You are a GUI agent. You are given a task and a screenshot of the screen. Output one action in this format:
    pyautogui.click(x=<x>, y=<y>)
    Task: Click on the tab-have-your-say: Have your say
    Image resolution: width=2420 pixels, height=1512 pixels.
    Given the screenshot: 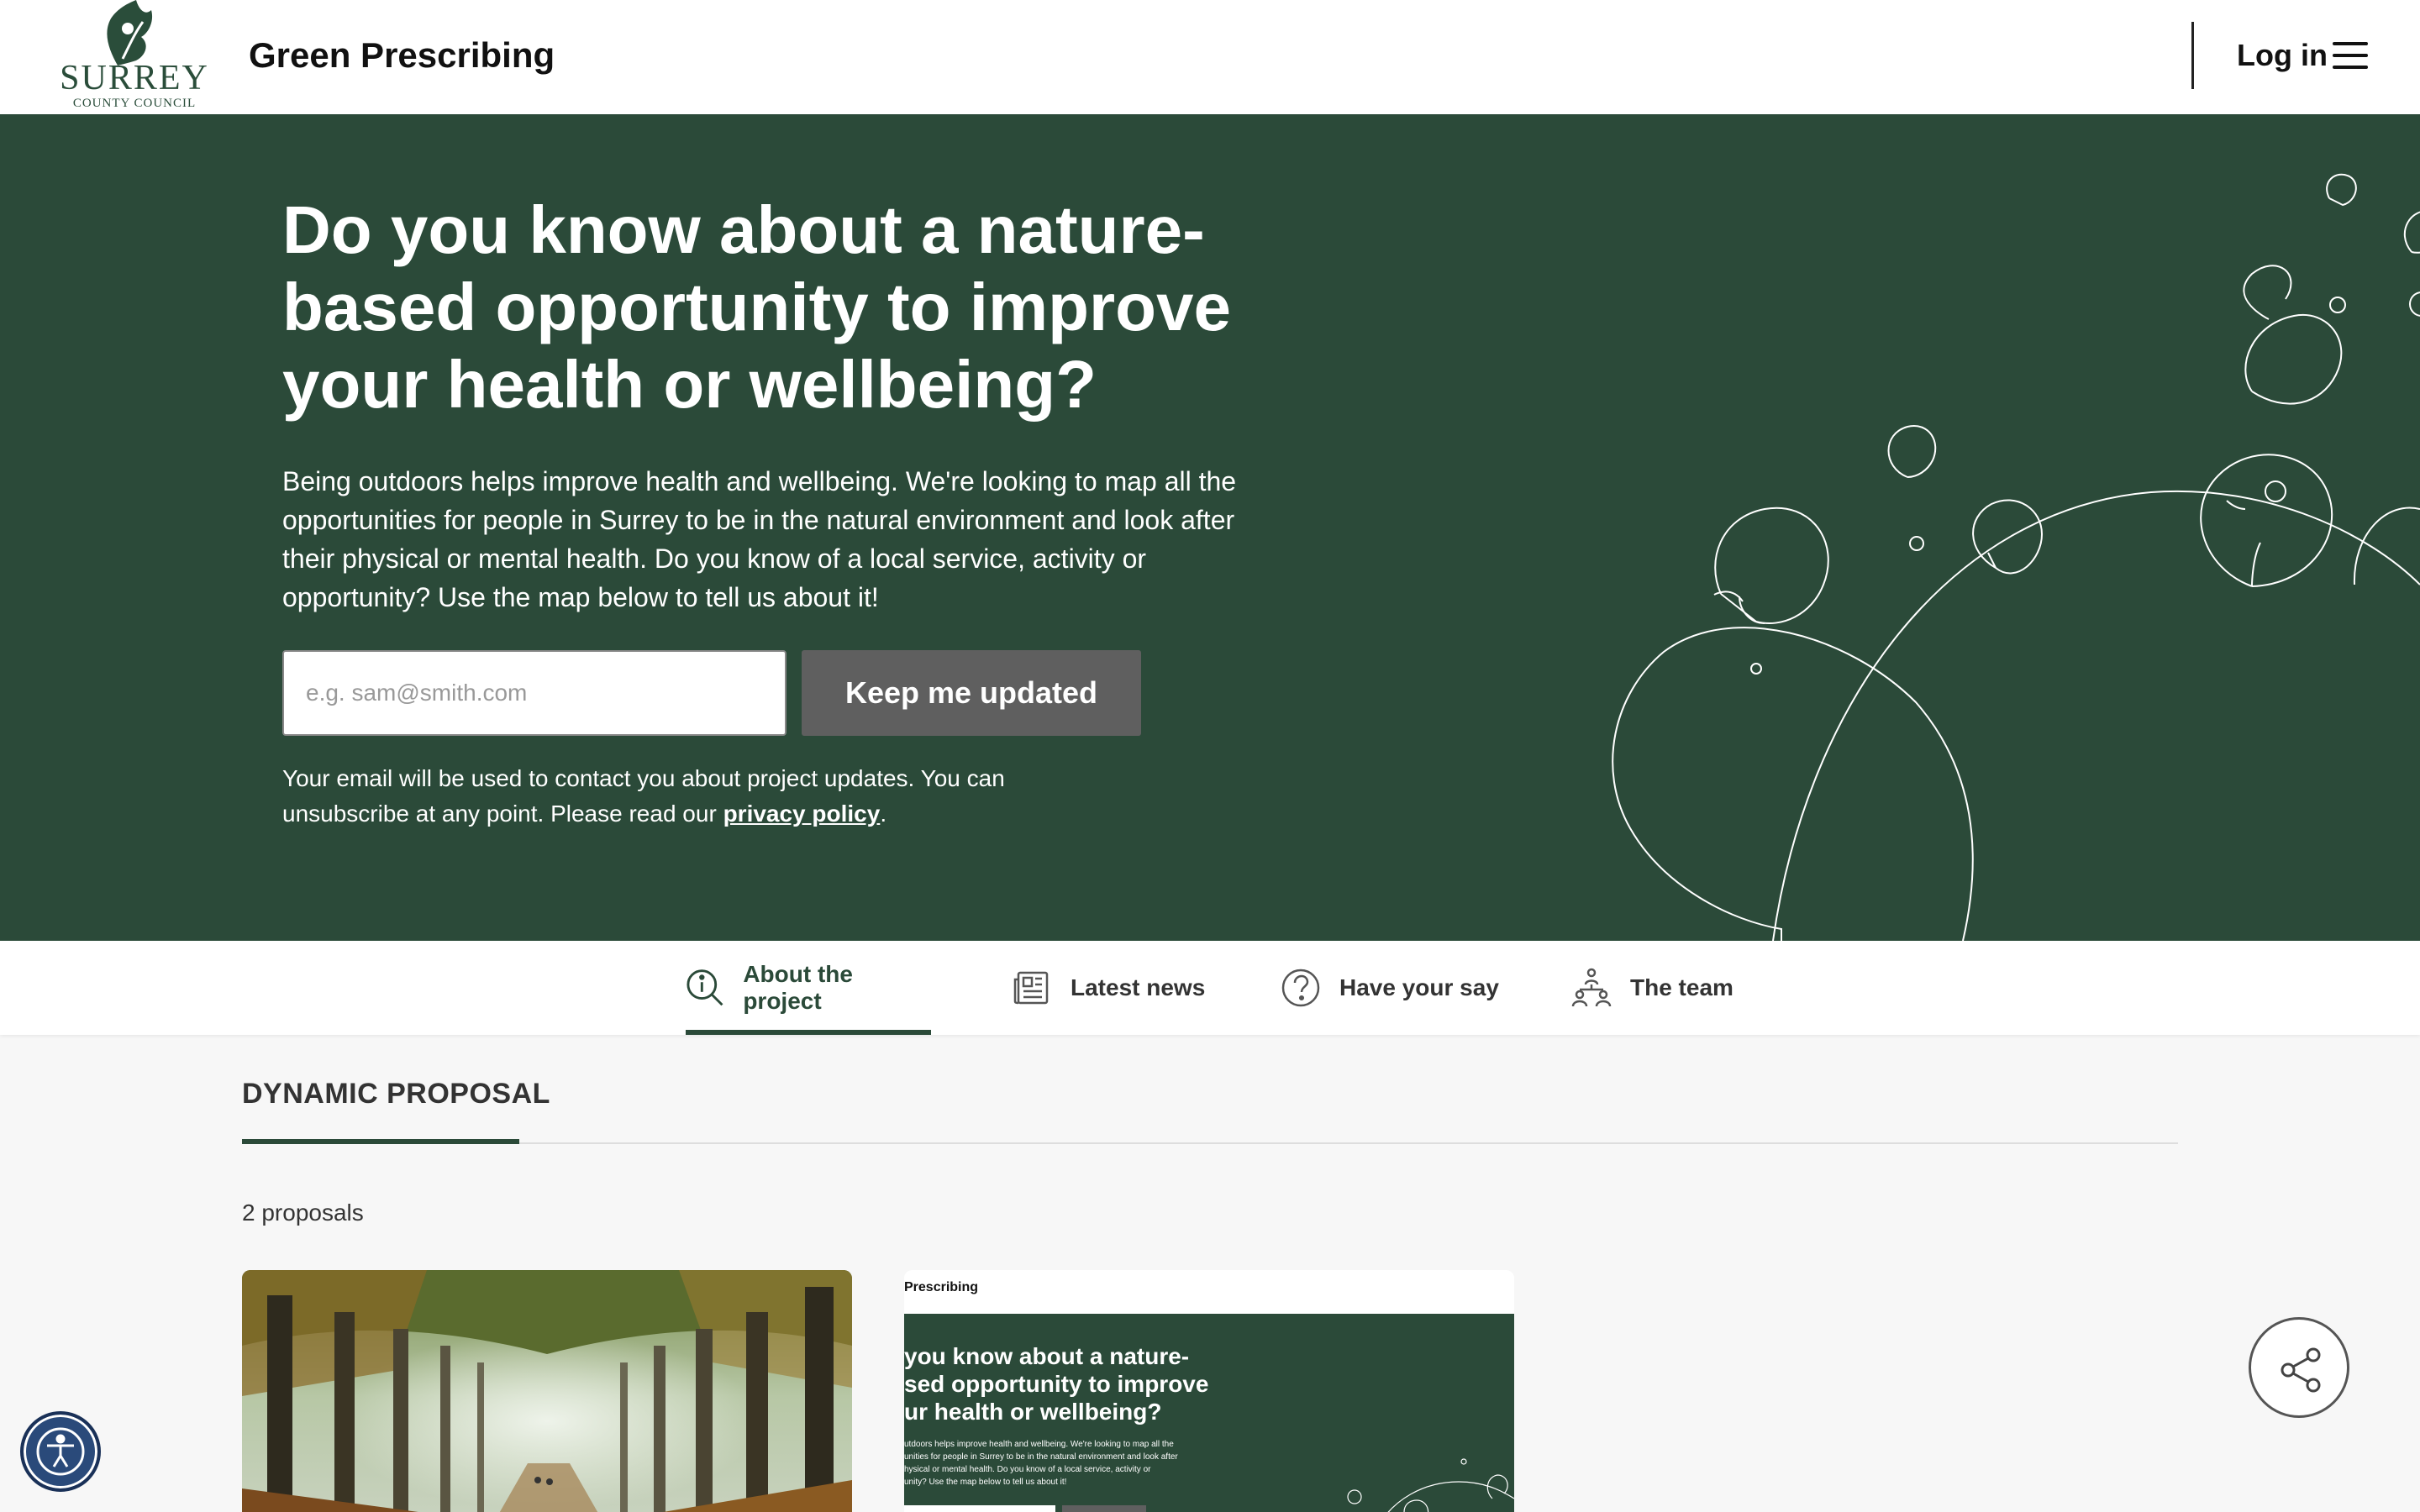 What is the action you would take?
    pyautogui.click(x=1394, y=988)
    